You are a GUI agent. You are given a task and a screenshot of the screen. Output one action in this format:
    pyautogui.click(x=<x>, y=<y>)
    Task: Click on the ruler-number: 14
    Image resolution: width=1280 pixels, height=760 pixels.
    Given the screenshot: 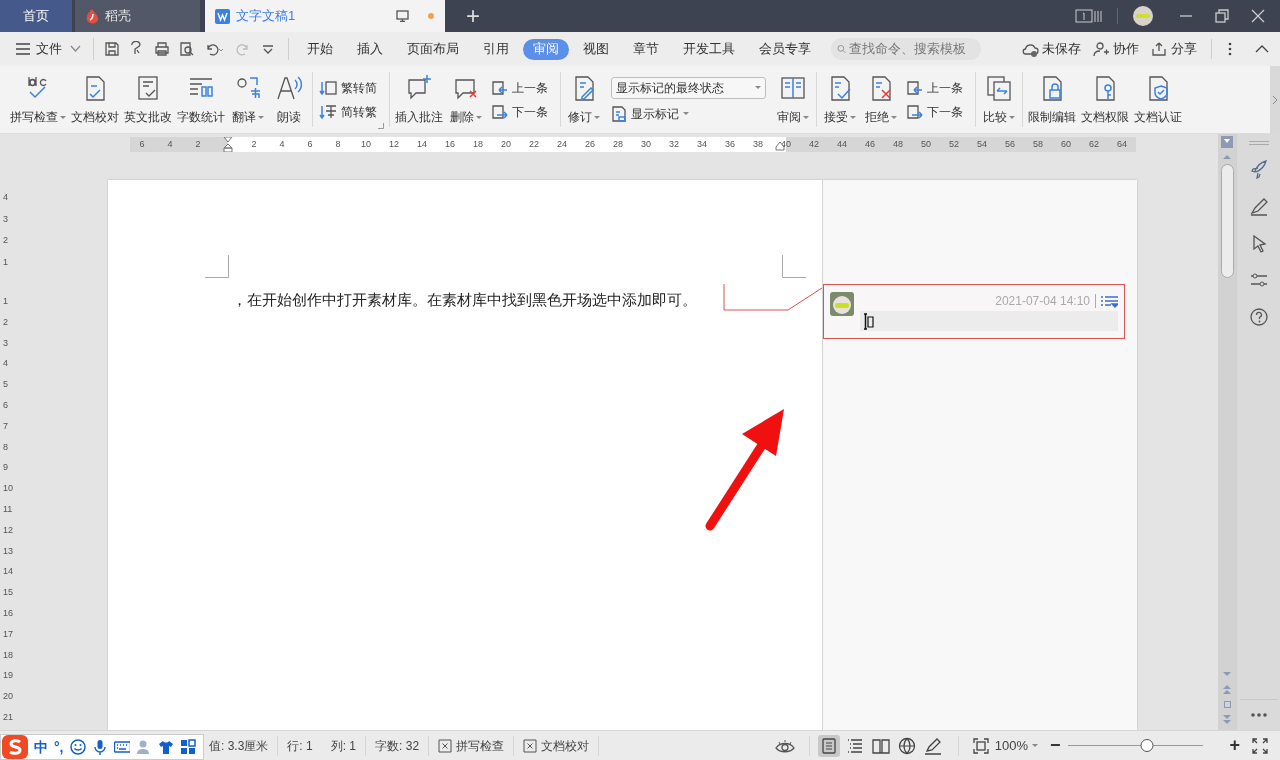 What is the action you would take?
    pyautogui.click(x=422, y=144)
    